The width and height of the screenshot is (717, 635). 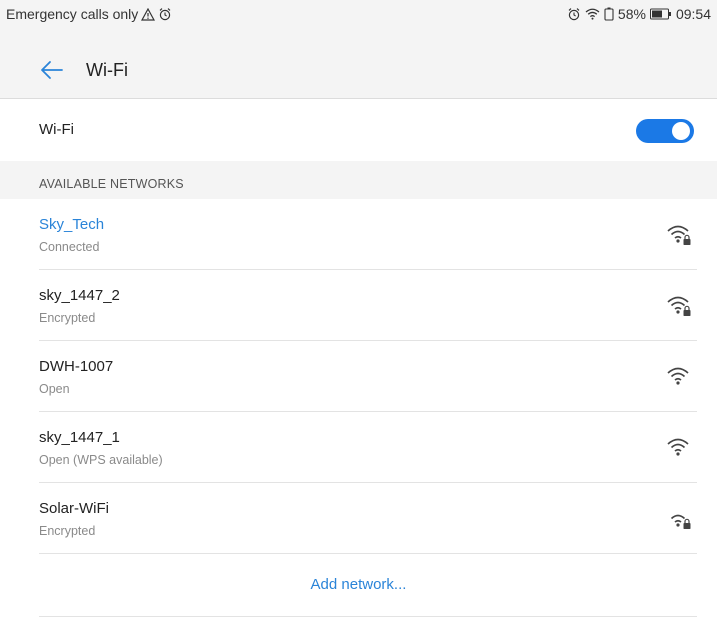 I want to click on network-row-dwh-1007: DWH-1007 Open, so click(x=358, y=376).